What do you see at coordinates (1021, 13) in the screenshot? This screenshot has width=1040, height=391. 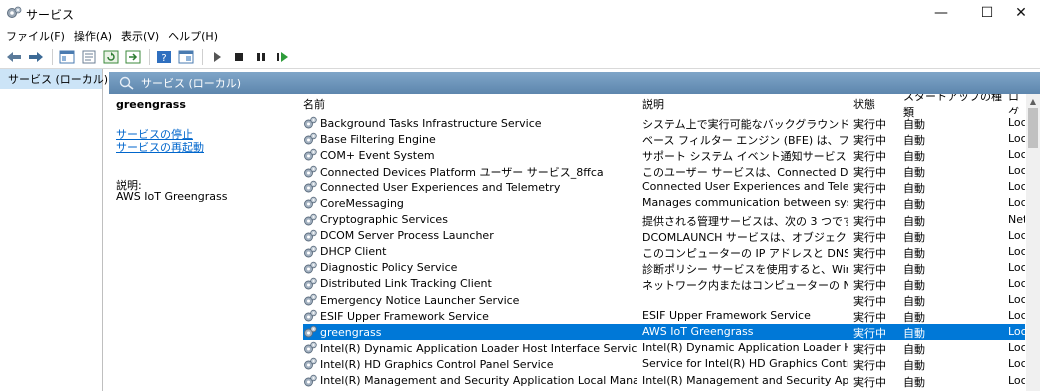 I see `close-button: ✕` at bounding box center [1021, 13].